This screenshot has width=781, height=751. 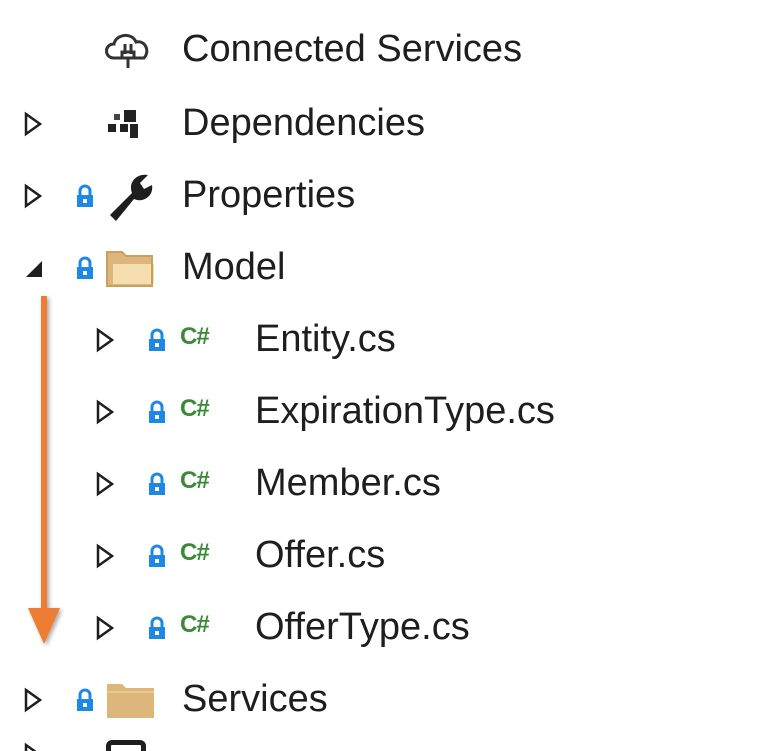 I want to click on tree-item-label: Properties, so click(x=269, y=195).